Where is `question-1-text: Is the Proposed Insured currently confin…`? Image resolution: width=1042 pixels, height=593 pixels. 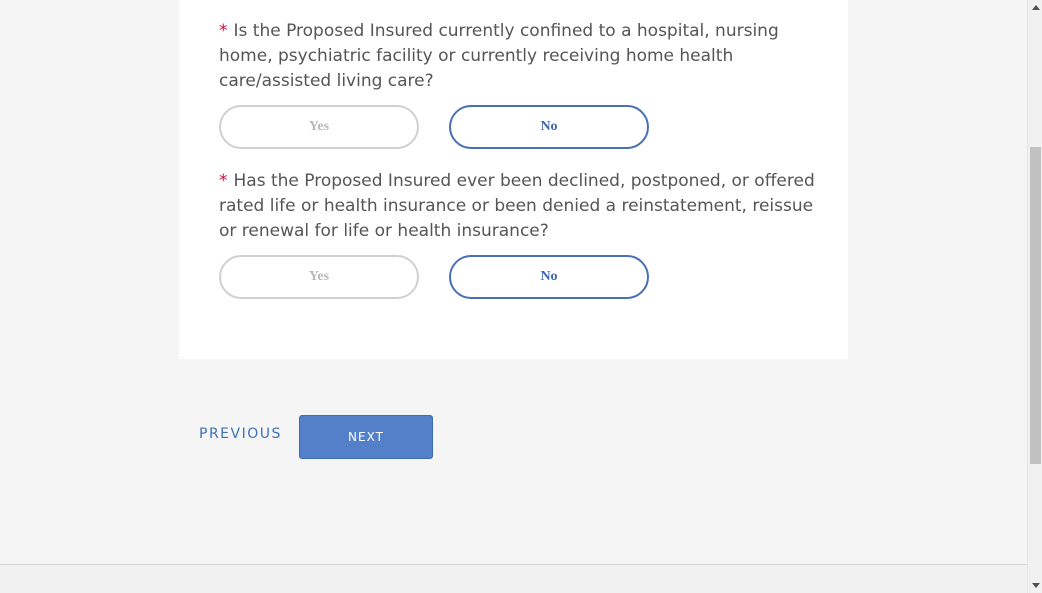
question-1-text: Is the Proposed Insured currently confin… is located at coordinates (499, 56).